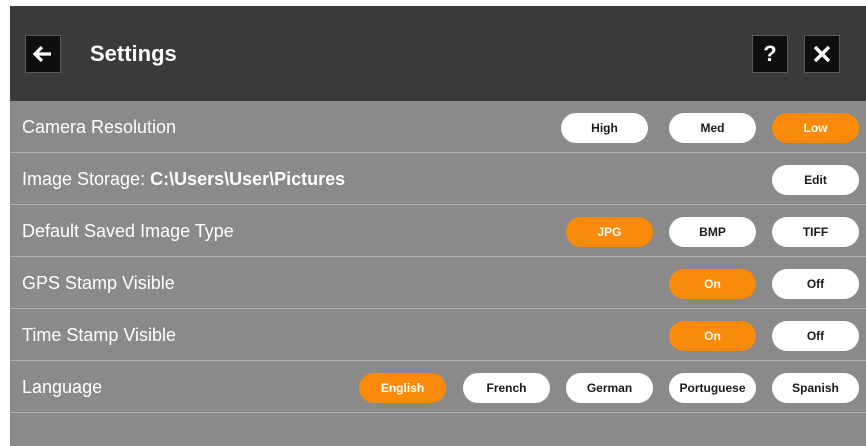  I want to click on help-icon: ?, so click(770, 53).